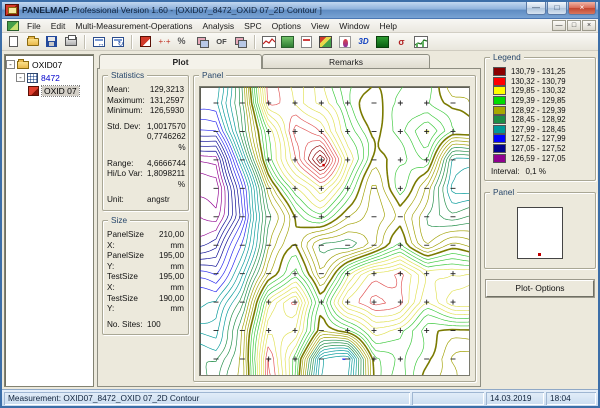  I want to click on cut-percent-icon, so click(183, 41).